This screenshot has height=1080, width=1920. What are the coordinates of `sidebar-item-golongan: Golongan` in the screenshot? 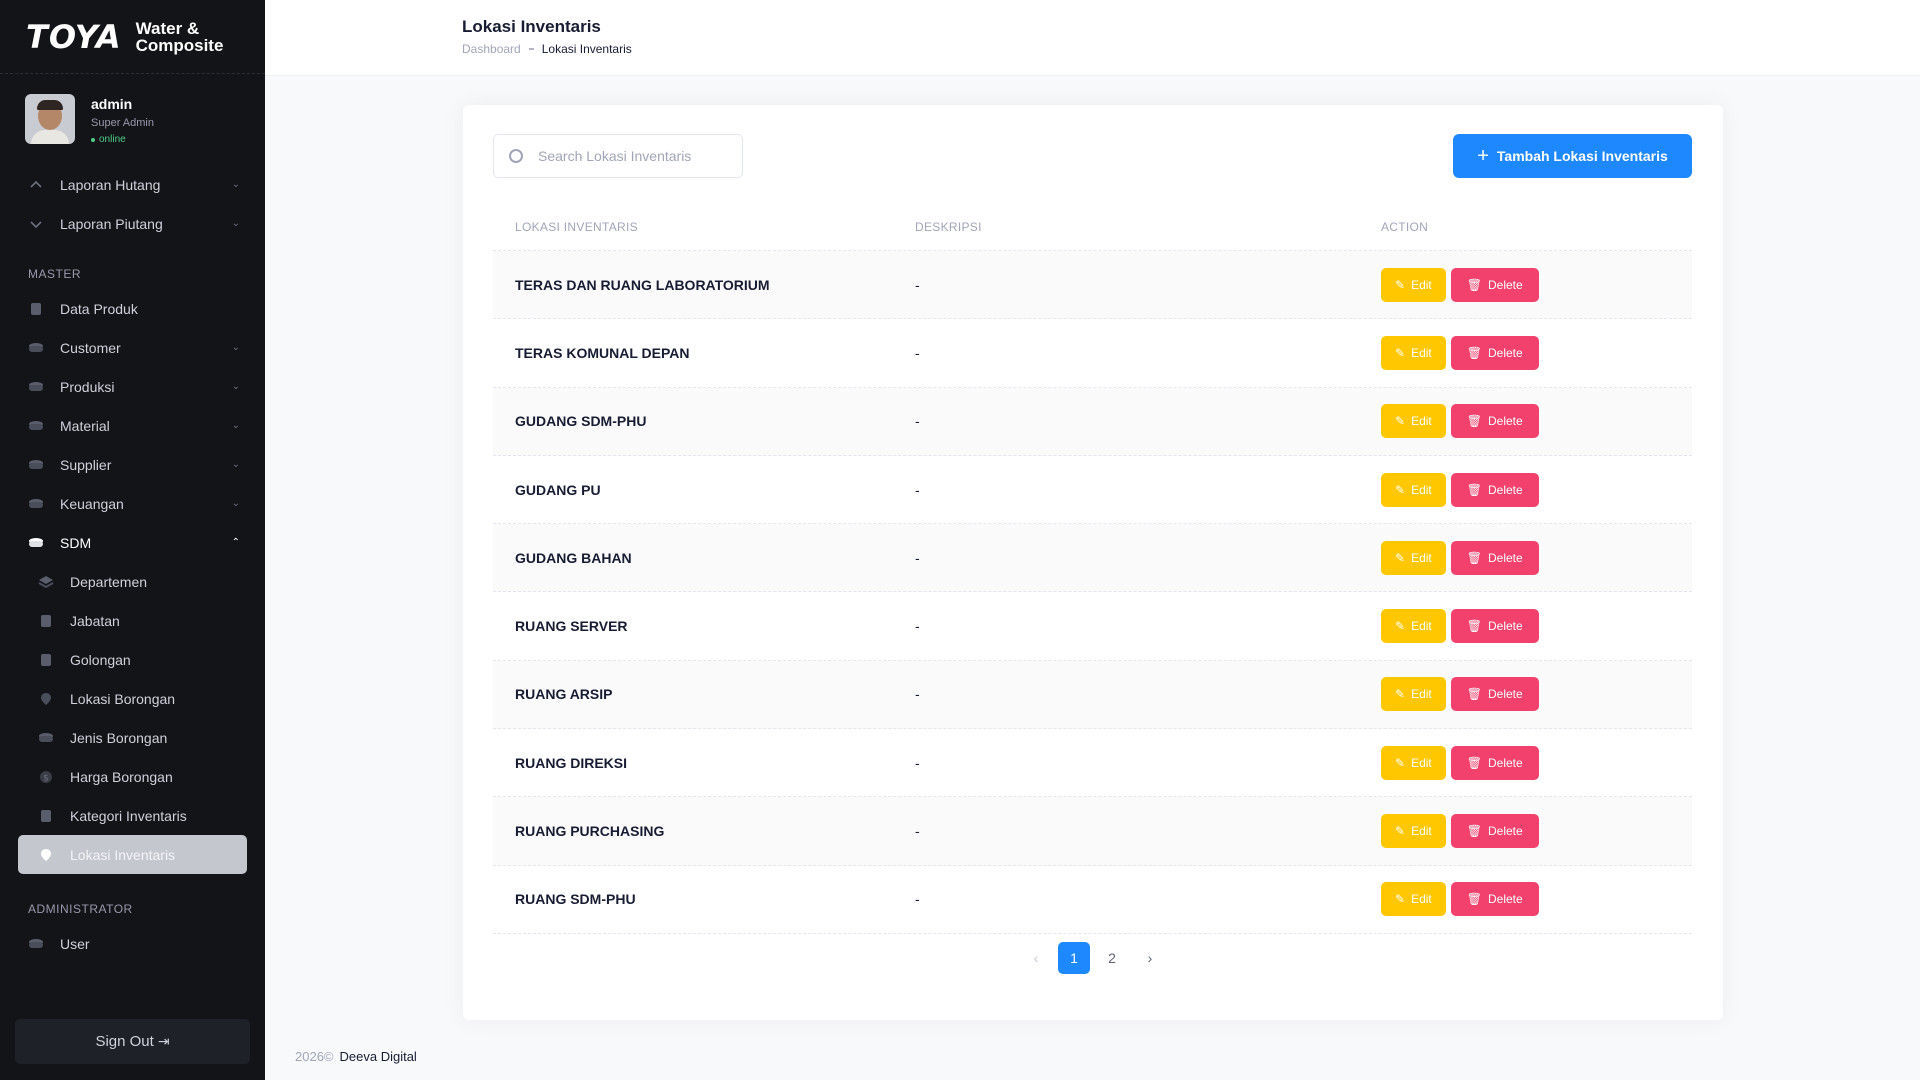 It's located at (132, 659).